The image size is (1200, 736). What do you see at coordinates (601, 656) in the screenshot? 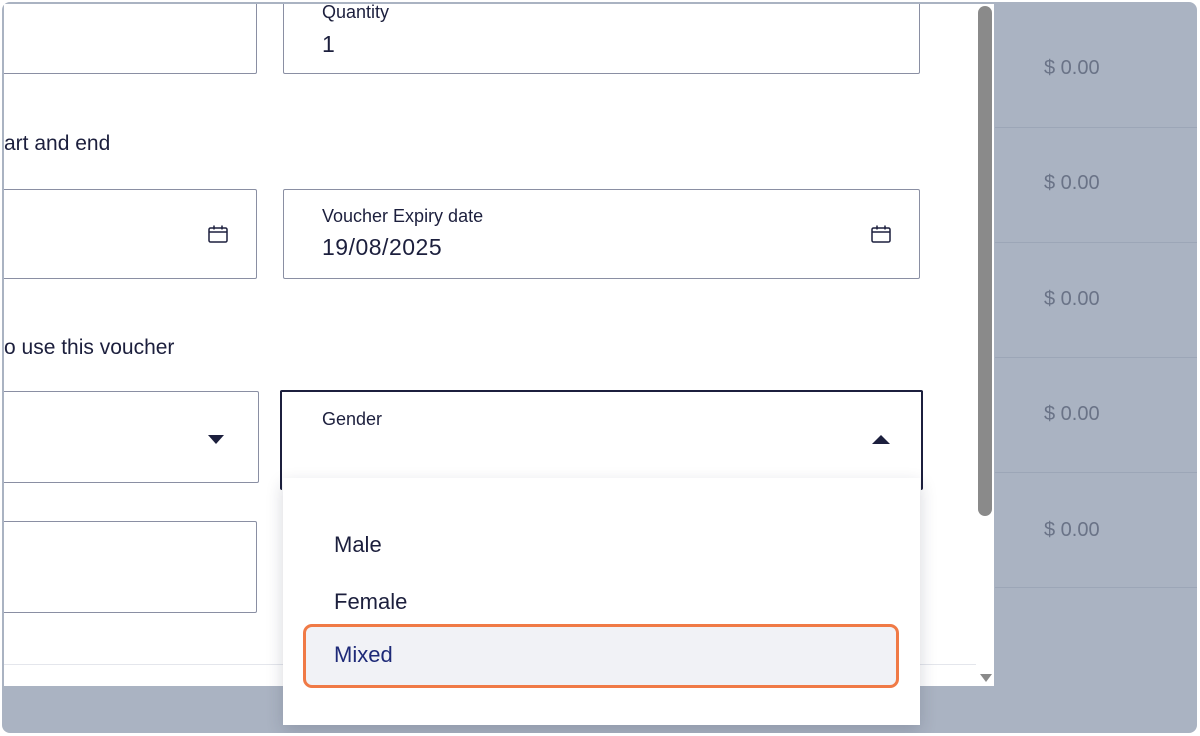
I see `gender-option-mixed: Mixed` at bounding box center [601, 656].